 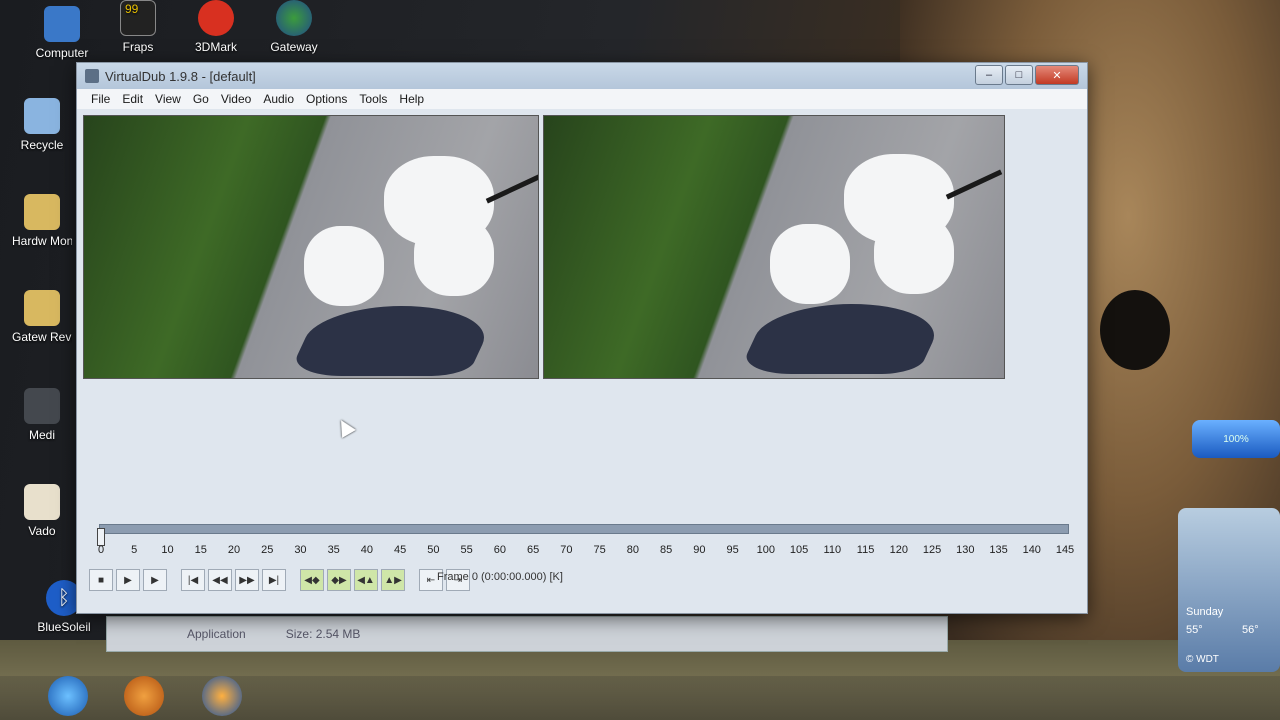 I want to click on menu-go: Go, so click(x=201, y=99).